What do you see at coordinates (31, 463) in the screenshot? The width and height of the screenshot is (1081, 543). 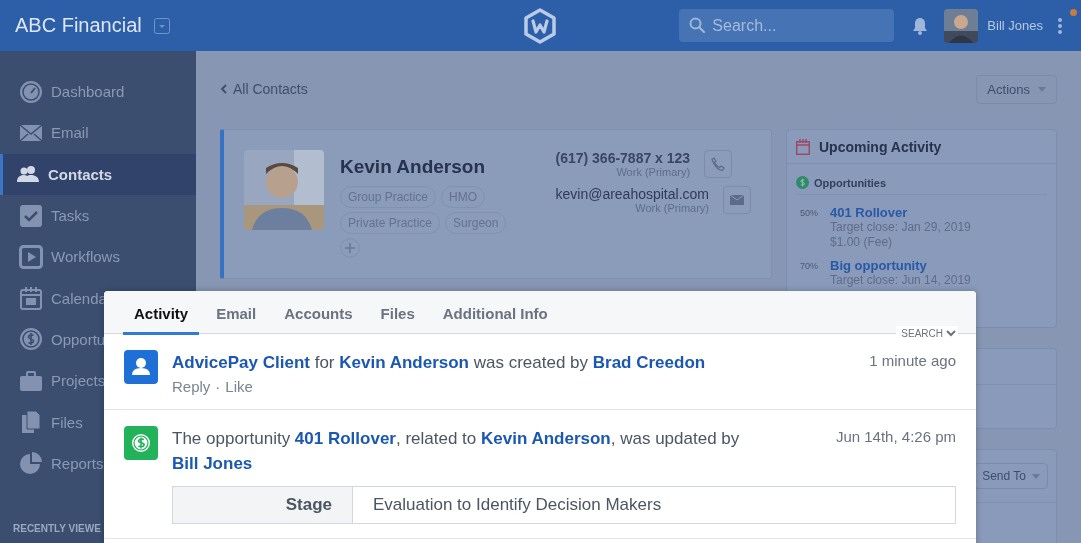 I see `pie-chart-icon` at bounding box center [31, 463].